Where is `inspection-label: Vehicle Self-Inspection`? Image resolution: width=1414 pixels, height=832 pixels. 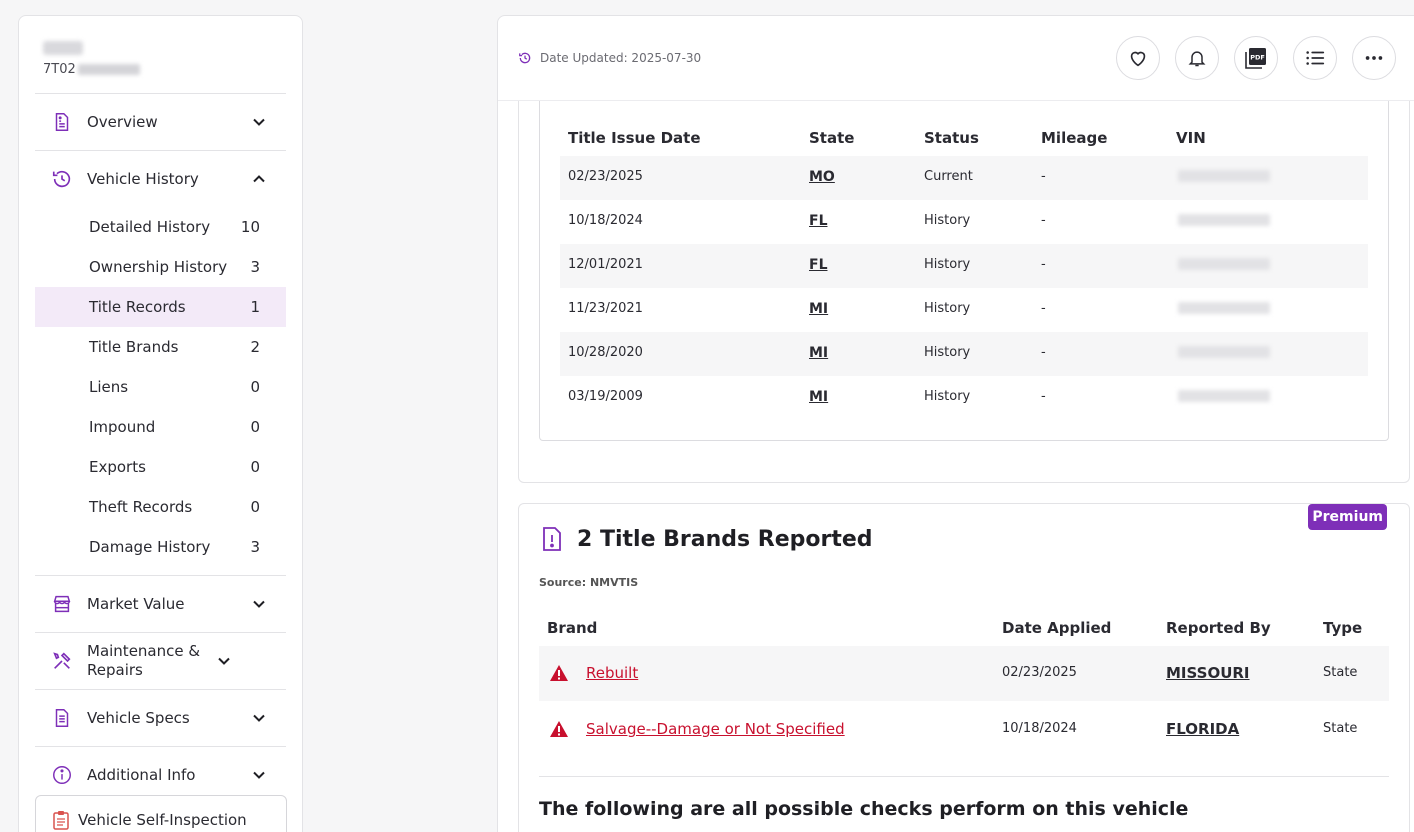
inspection-label: Vehicle Self-Inspection is located at coordinates (162, 820).